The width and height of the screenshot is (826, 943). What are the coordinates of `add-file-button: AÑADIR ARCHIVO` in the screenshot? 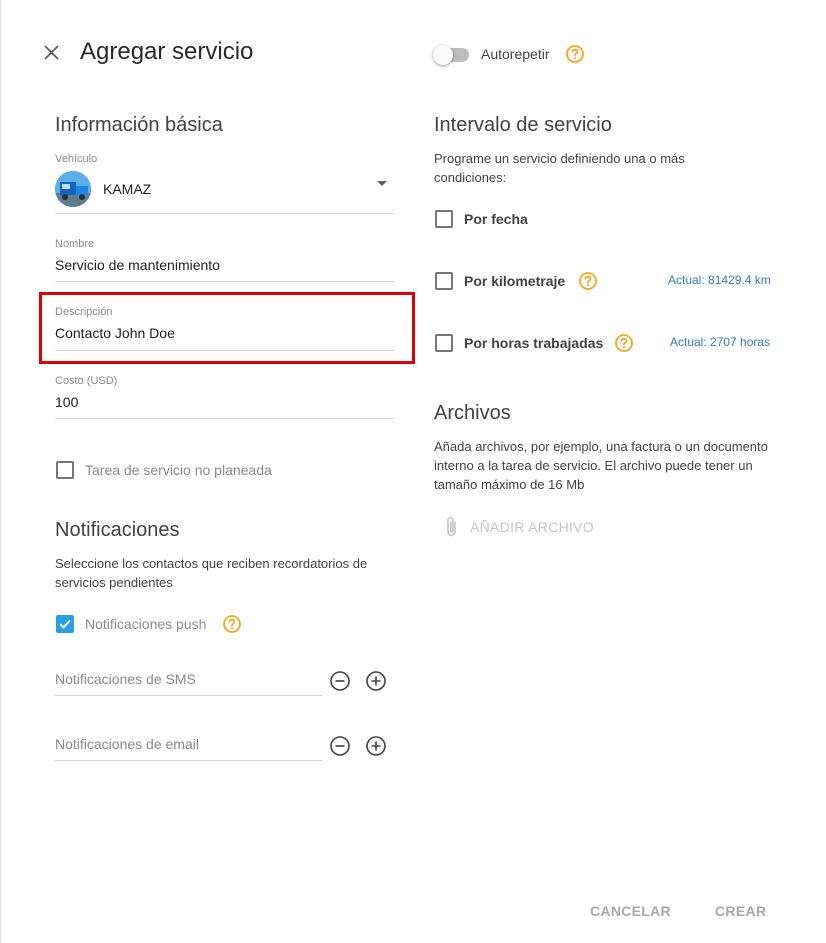 It's located at (519, 527).